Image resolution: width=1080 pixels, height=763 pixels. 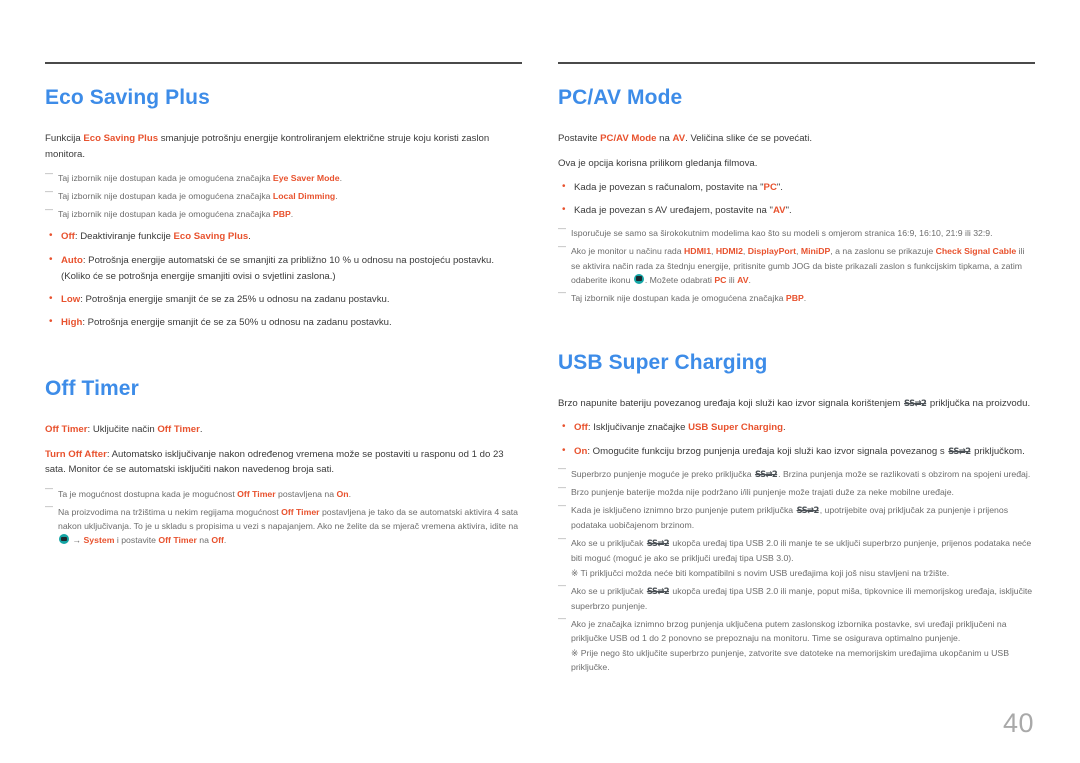 What do you see at coordinates (735, 428) in the screenshot?
I see `option-accent: USB Super Charging` at bounding box center [735, 428].